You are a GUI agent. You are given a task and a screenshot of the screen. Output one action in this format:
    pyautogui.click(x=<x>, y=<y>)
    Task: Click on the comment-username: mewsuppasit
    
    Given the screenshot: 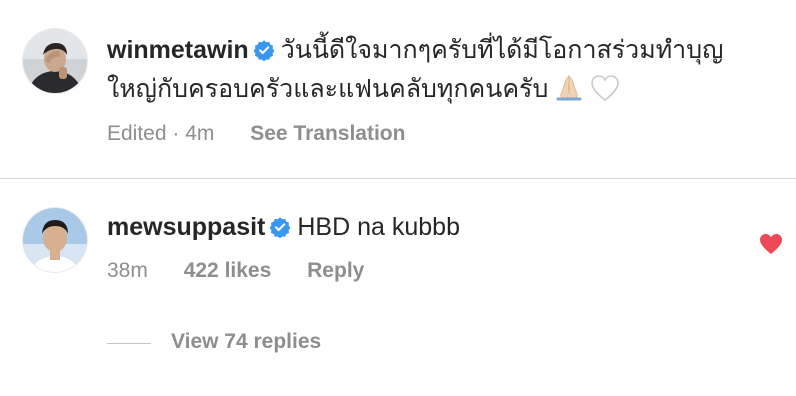 What is the action you would take?
    pyautogui.click(x=186, y=227)
    